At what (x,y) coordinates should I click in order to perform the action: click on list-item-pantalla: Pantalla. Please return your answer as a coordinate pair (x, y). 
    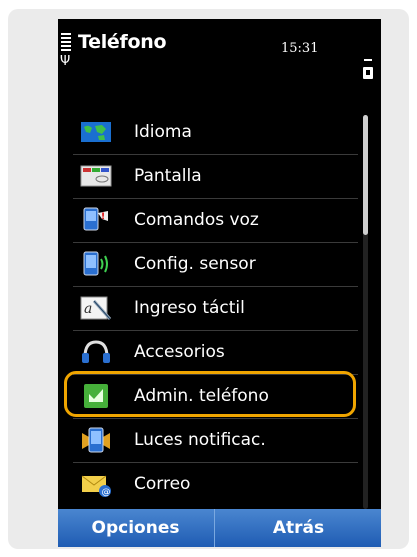
    Looking at the image, I should click on (208, 177).